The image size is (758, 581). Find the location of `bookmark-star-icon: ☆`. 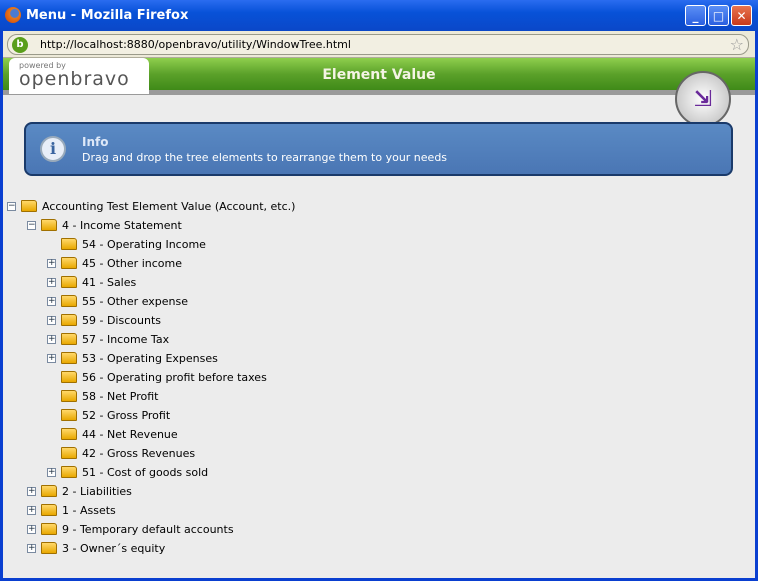

bookmark-star-icon: ☆ is located at coordinates (737, 44).